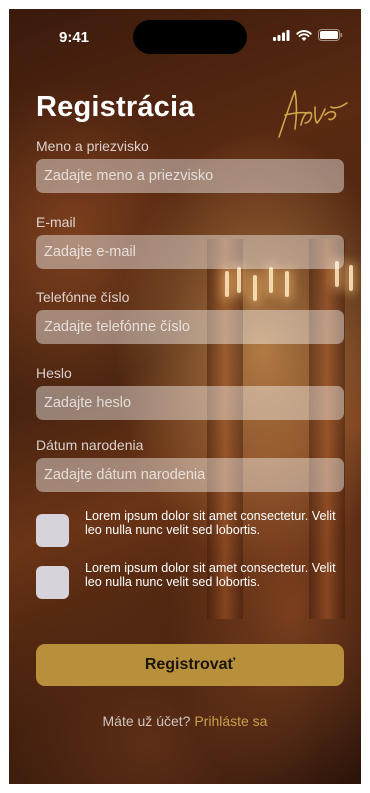  I want to click on dynamic-island, so click(190, 37).